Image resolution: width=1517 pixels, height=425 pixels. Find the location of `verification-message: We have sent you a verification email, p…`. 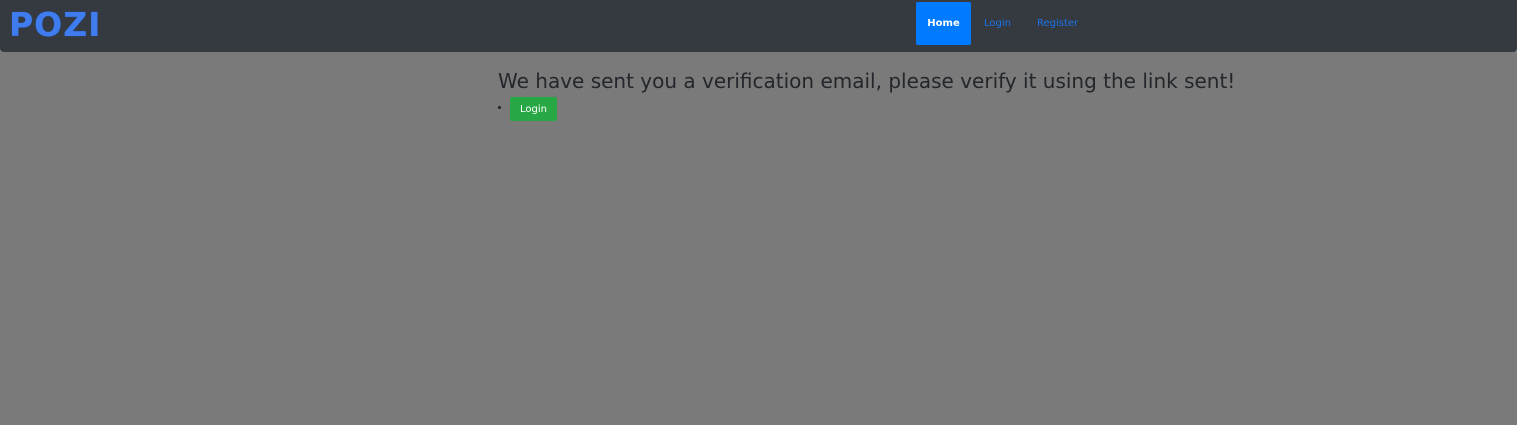

verification-message: We have sent you a verification email, p… is located at coordinates (867, 81).